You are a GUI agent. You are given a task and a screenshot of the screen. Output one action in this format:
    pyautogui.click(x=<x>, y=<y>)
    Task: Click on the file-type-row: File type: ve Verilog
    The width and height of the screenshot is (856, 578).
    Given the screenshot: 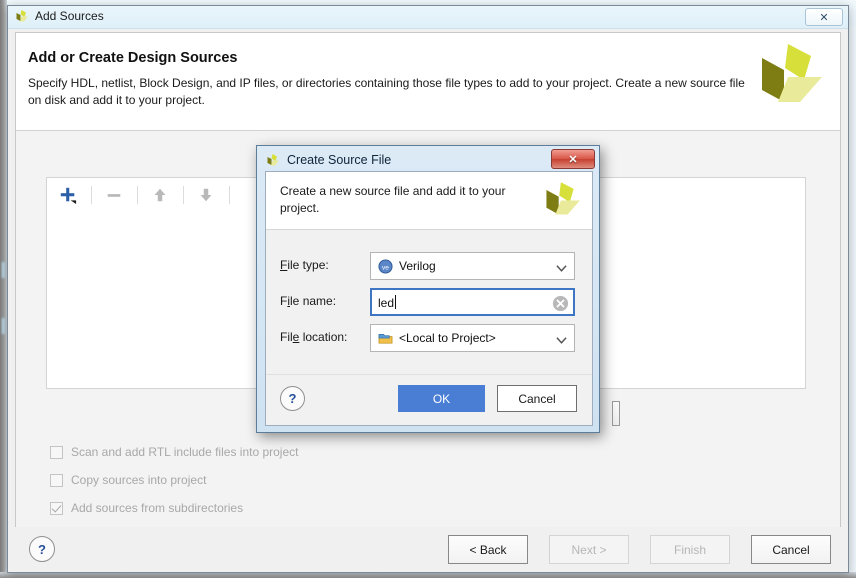 What is the action you would take?
    pyautogui.click(x=429, y=267)
    